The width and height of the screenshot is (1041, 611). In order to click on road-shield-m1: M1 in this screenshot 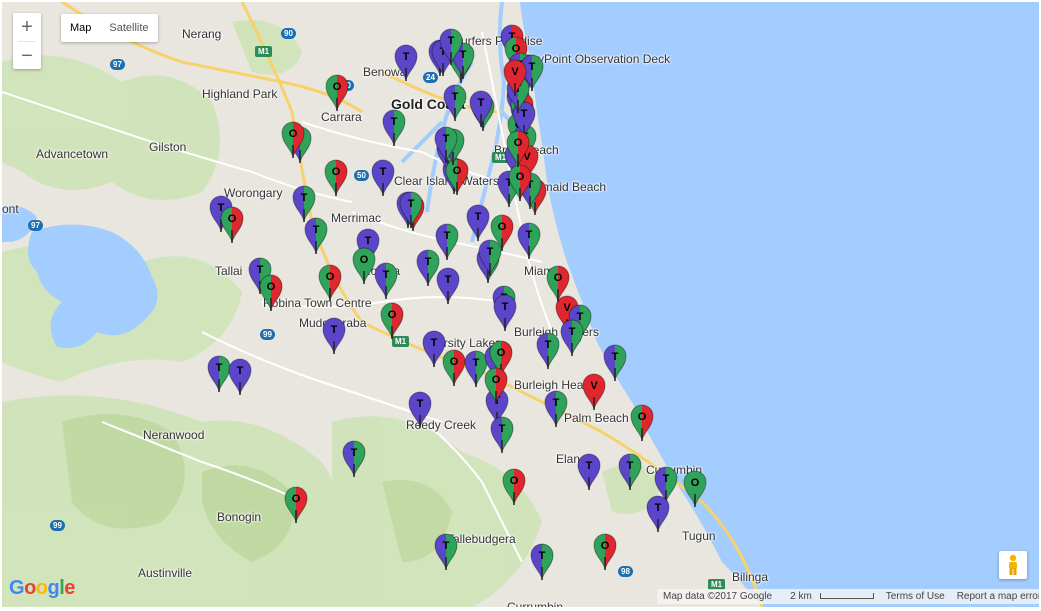, I will do `click(264, 51)`.